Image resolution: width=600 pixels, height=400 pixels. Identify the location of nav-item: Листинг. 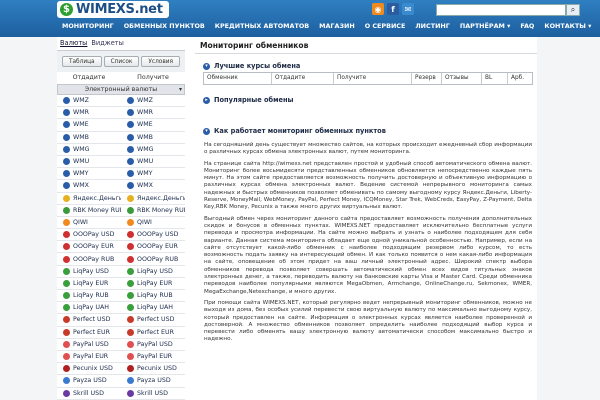
(432, 26).